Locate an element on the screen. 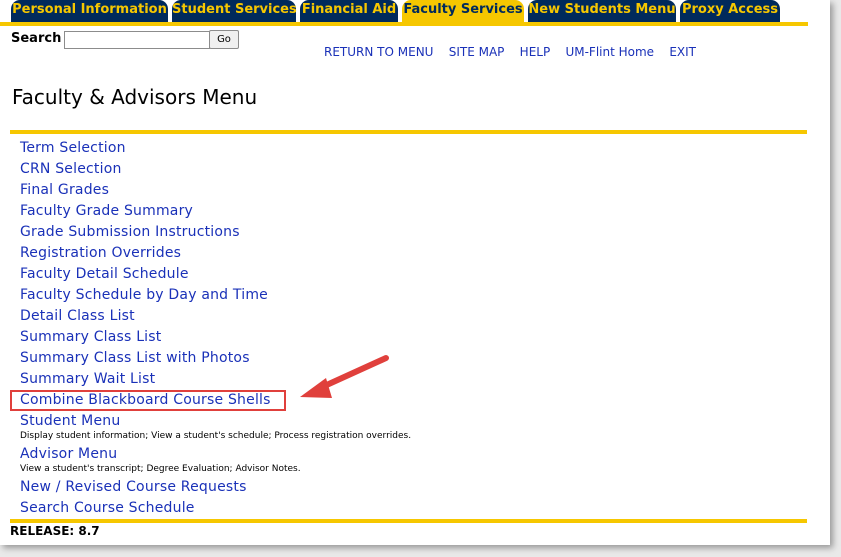  exit-link: EXIT is located at coordinates (682, 52).